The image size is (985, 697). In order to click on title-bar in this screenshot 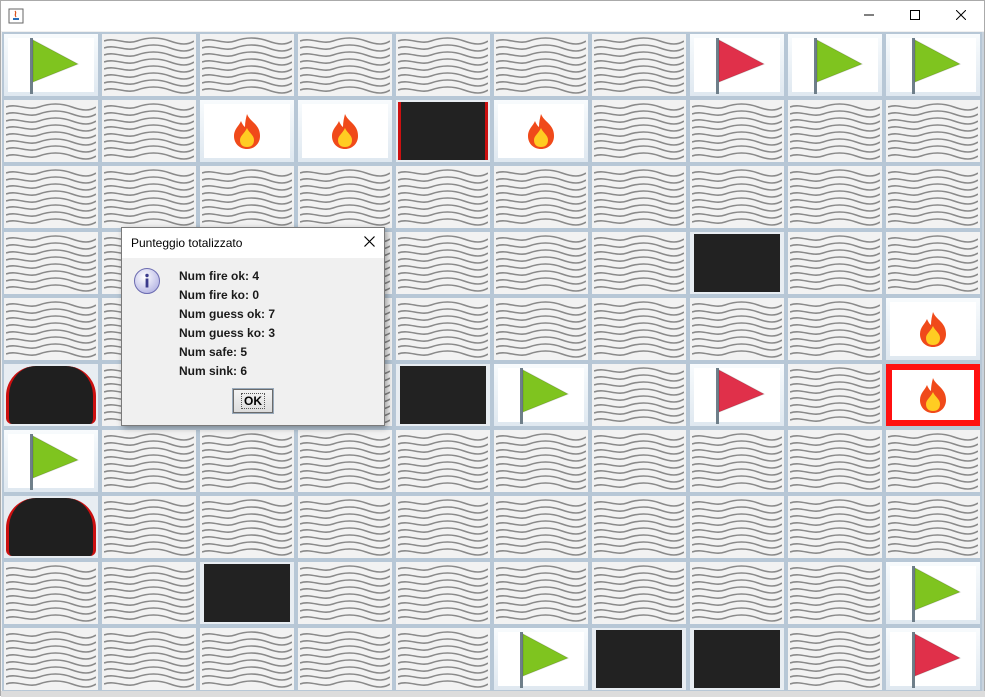, I will do `click(492, 16)`.